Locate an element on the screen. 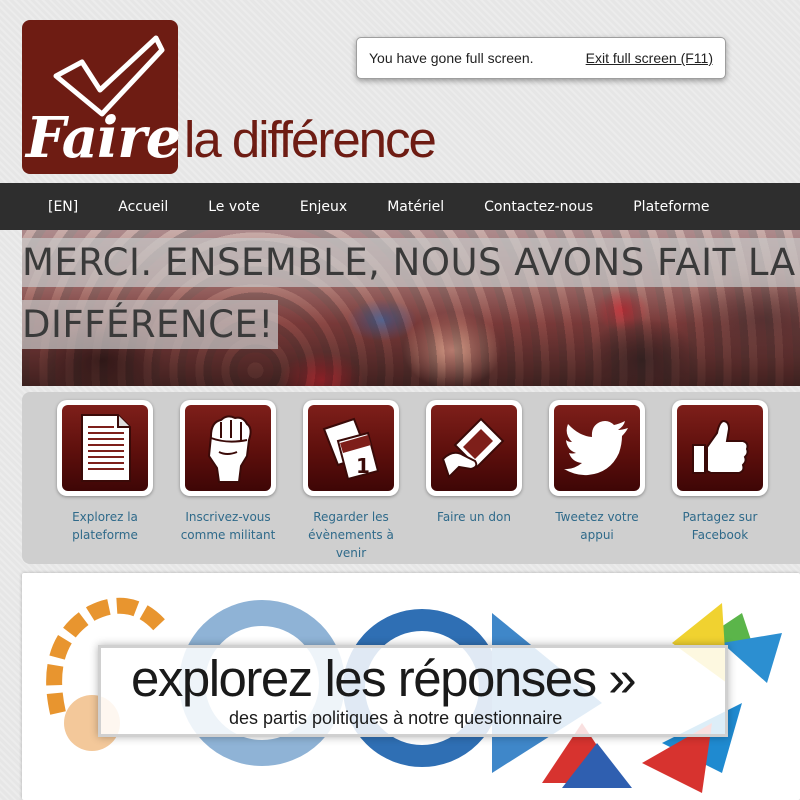  action-label: Explorez la plateforme is located at coordinates (105, 526).